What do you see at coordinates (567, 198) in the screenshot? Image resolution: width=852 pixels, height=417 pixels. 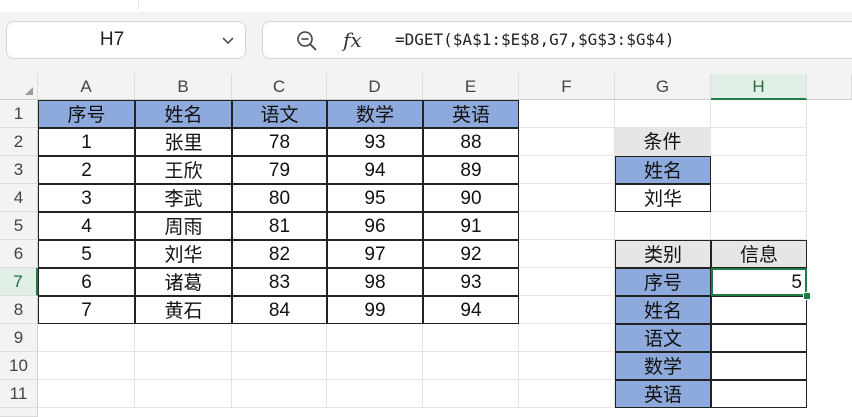 I see `cell-f4` at bounding box center [567, 198].